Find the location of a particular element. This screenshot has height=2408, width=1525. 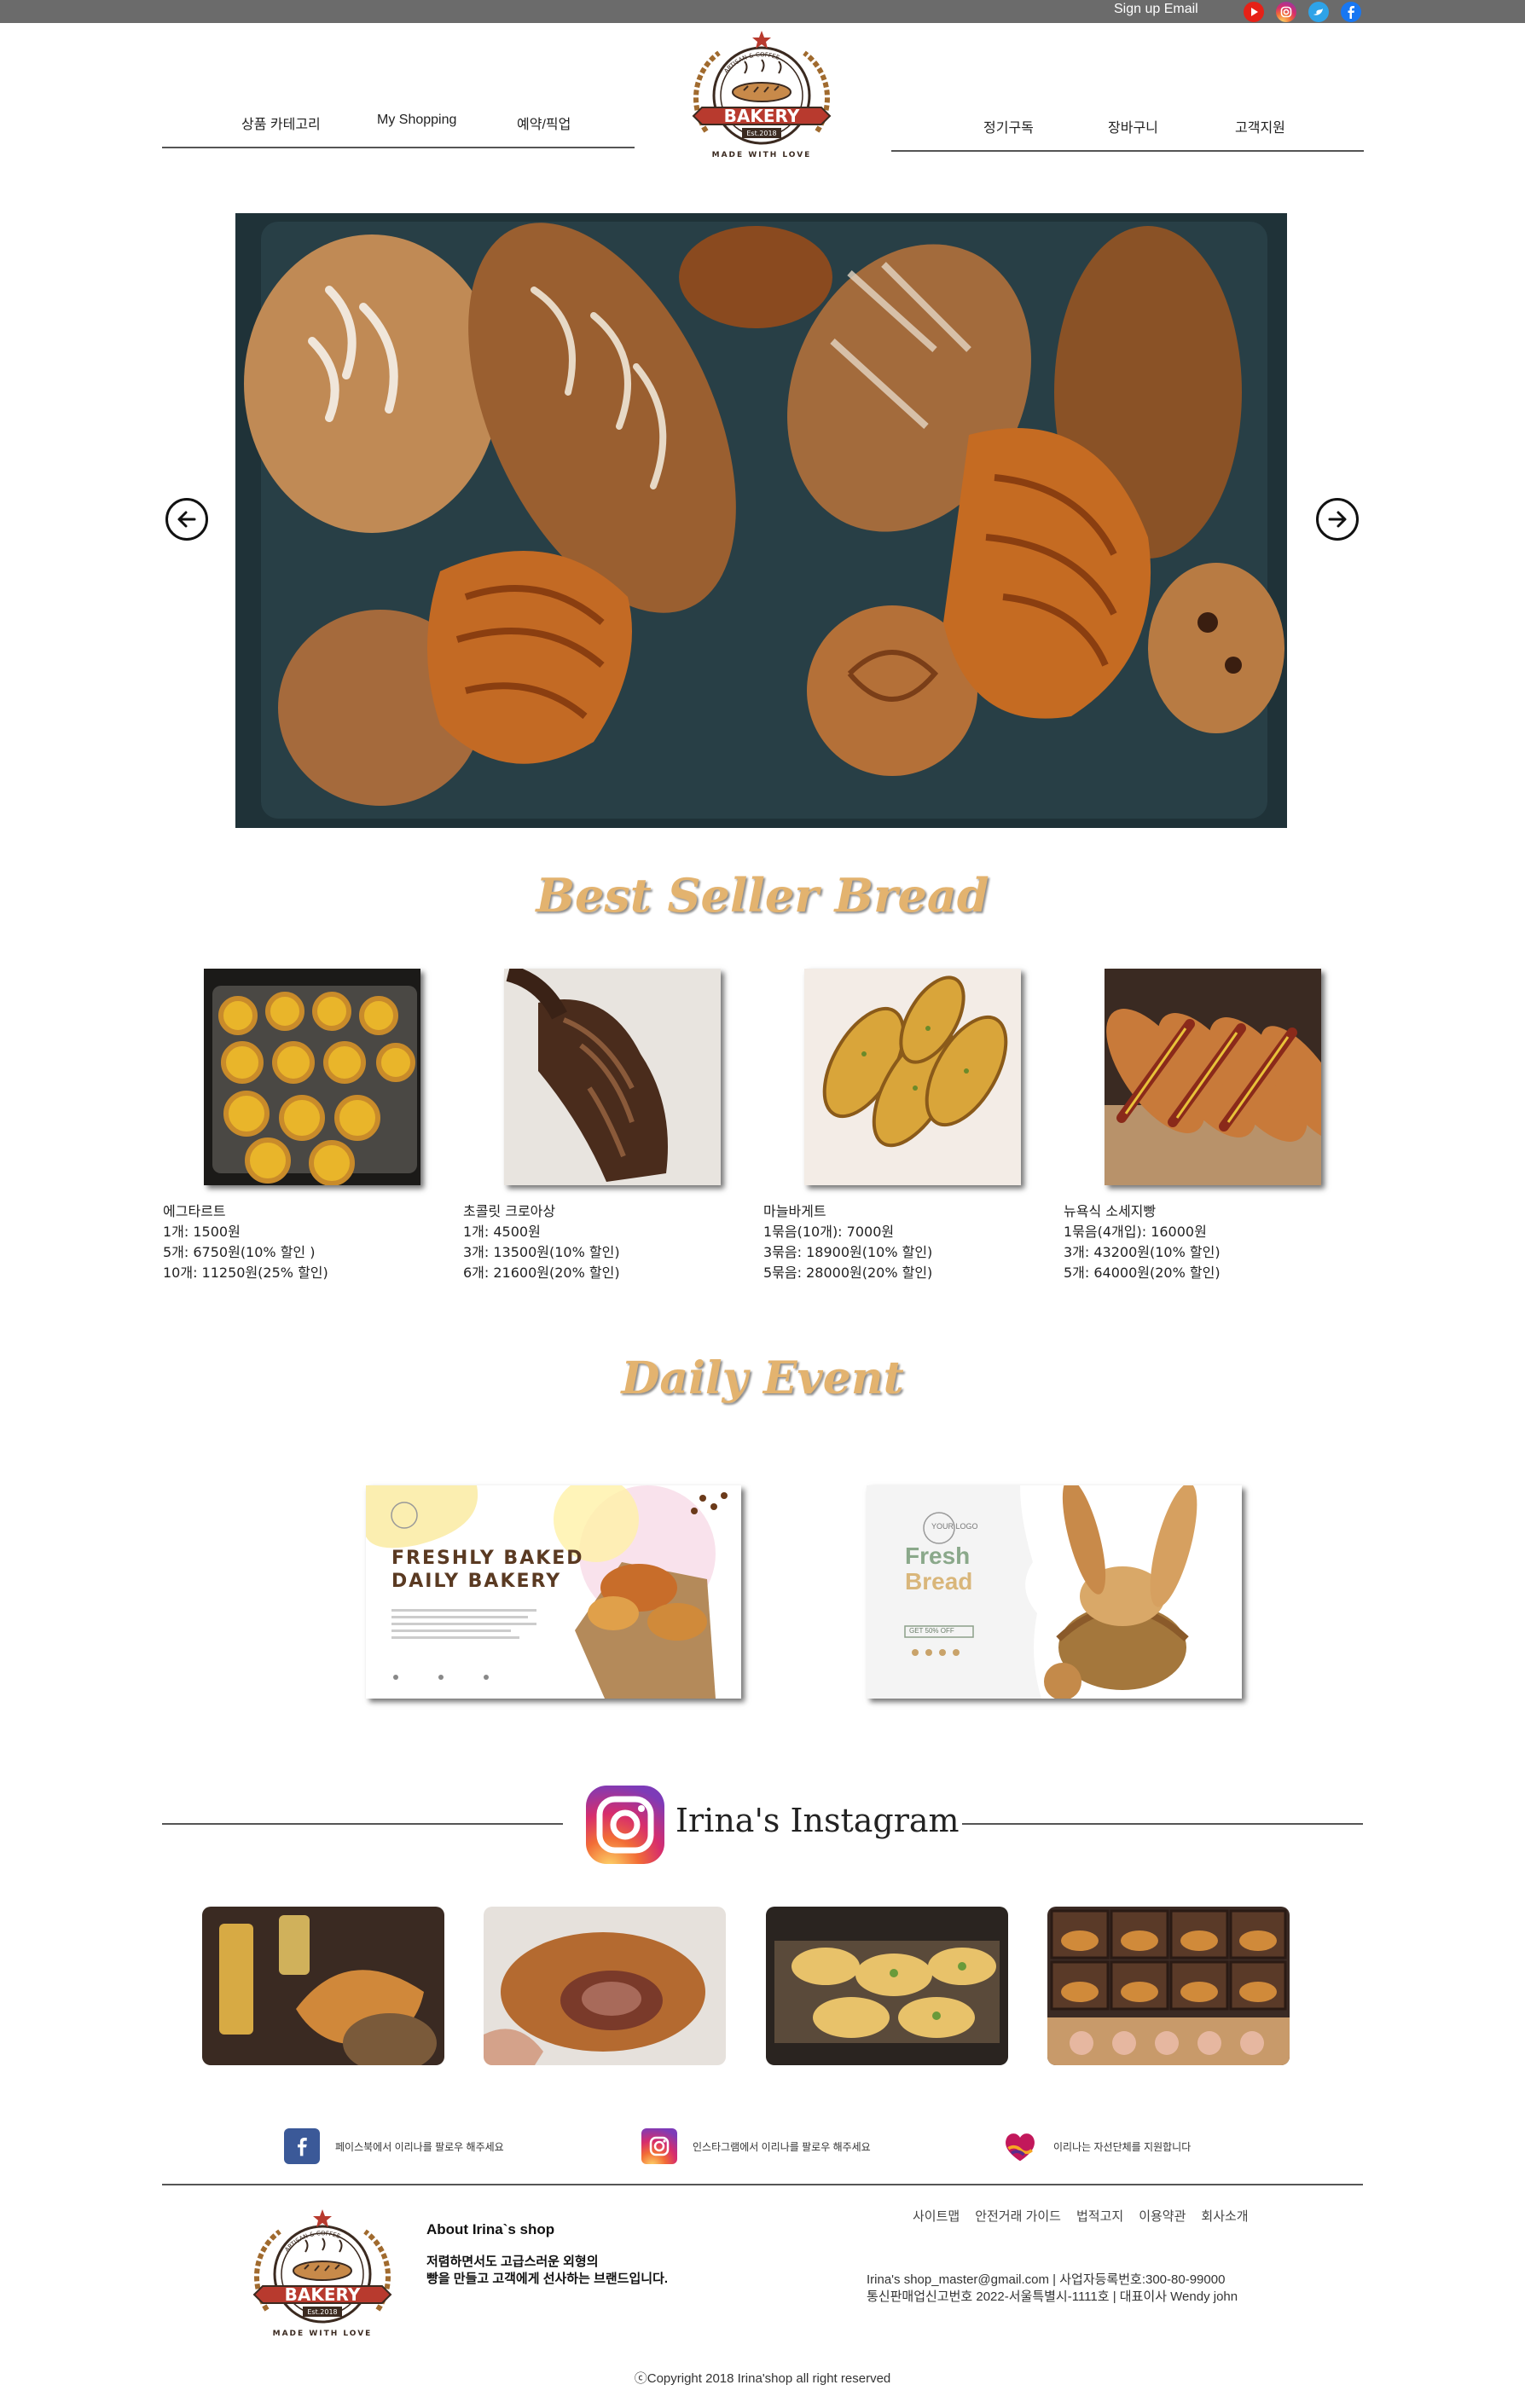

nav-item-my-shopping: My Shopping is located at coordinates (416, 120).